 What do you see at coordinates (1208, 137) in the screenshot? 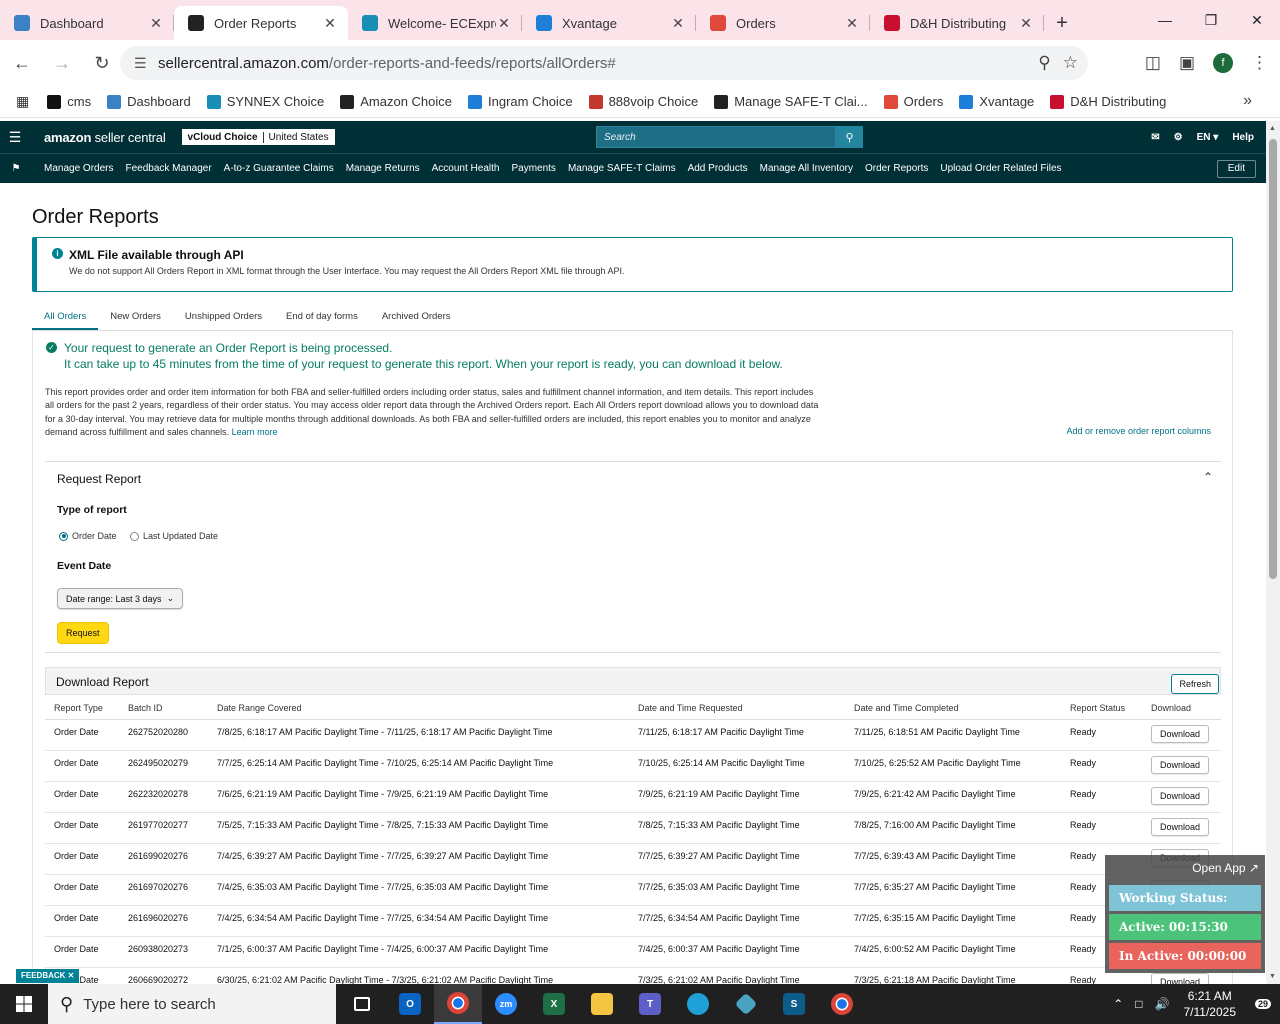
I see `language-selector: EN ▾` at bounding box center [1208, 137].